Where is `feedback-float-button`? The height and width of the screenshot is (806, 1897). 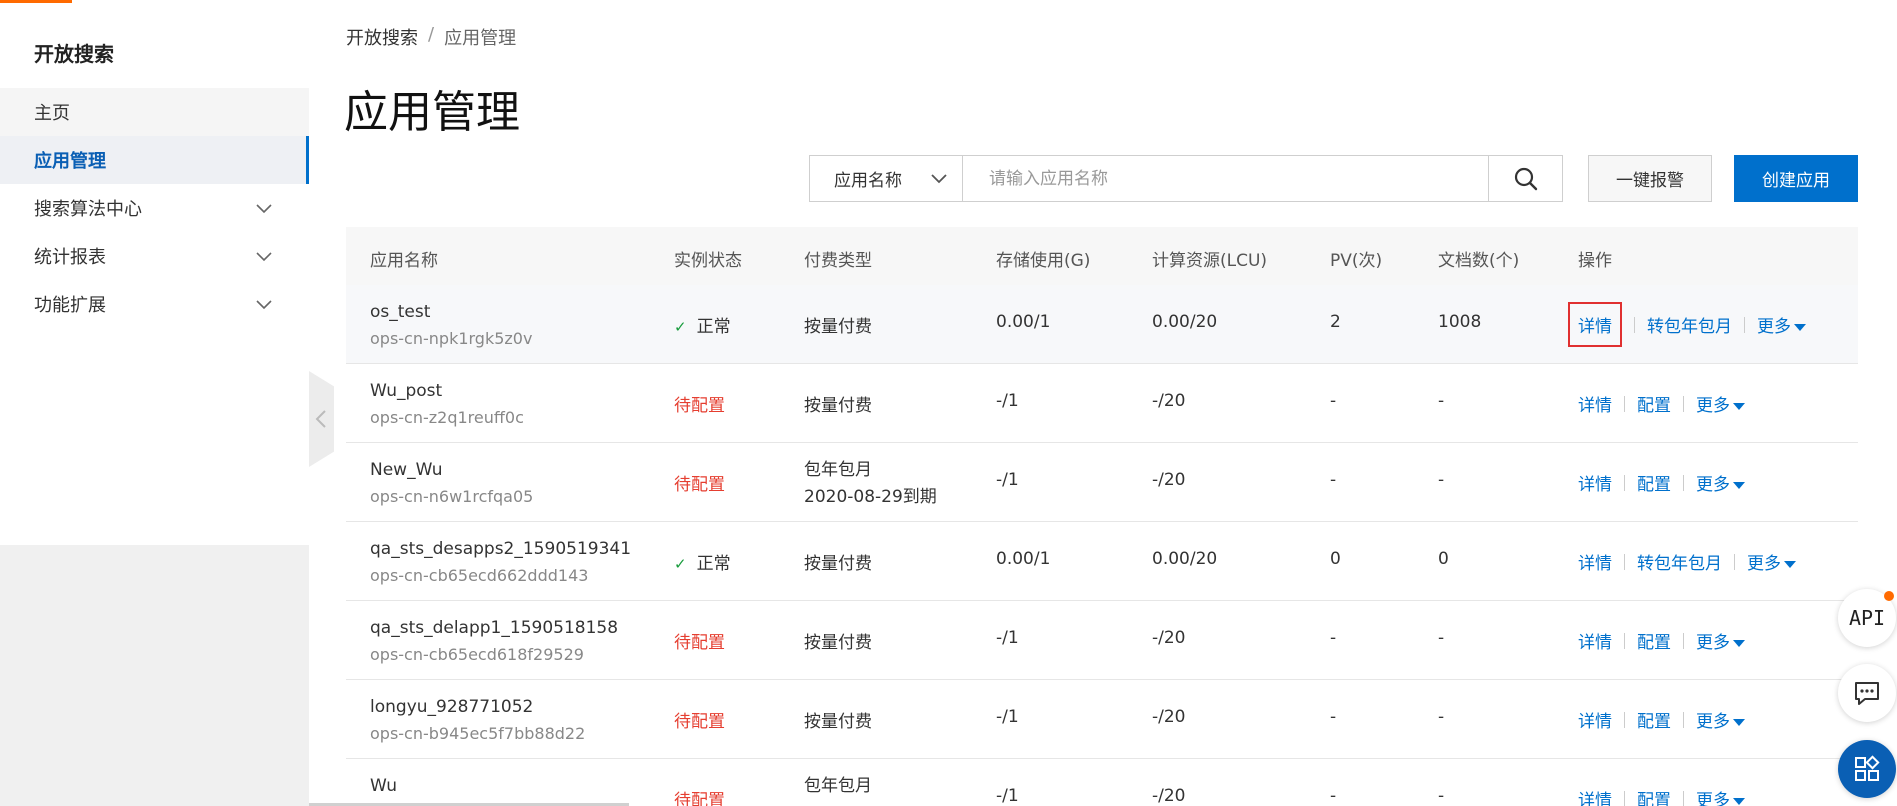
feedback-float-button is located at coordinates (1867, 693).